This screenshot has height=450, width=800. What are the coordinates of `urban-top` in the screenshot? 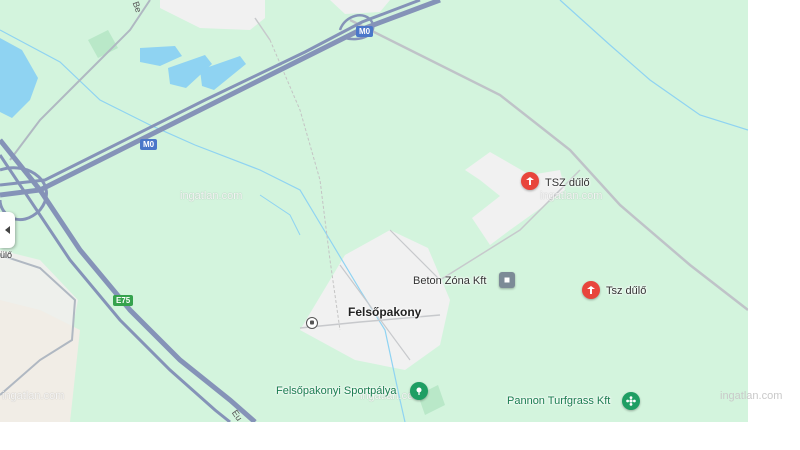 It's located at (212, 15).